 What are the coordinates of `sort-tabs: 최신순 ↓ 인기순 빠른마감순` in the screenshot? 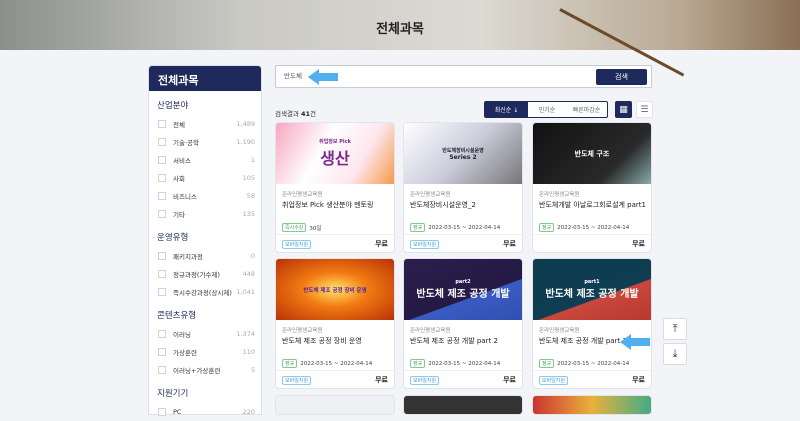 It's located at (546, 109).